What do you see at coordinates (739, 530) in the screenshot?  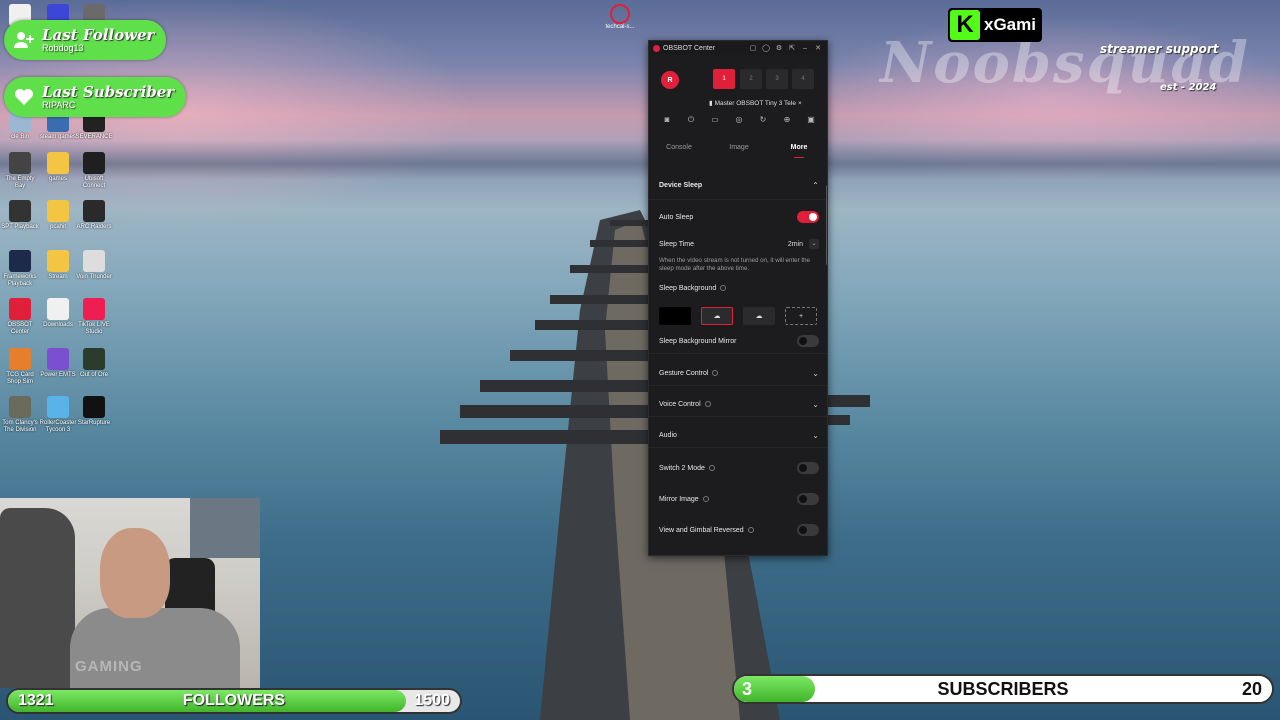 I see `view-gimbal-reversed-row: View and Gimbal Reversed` at bounding box center [739, 530].